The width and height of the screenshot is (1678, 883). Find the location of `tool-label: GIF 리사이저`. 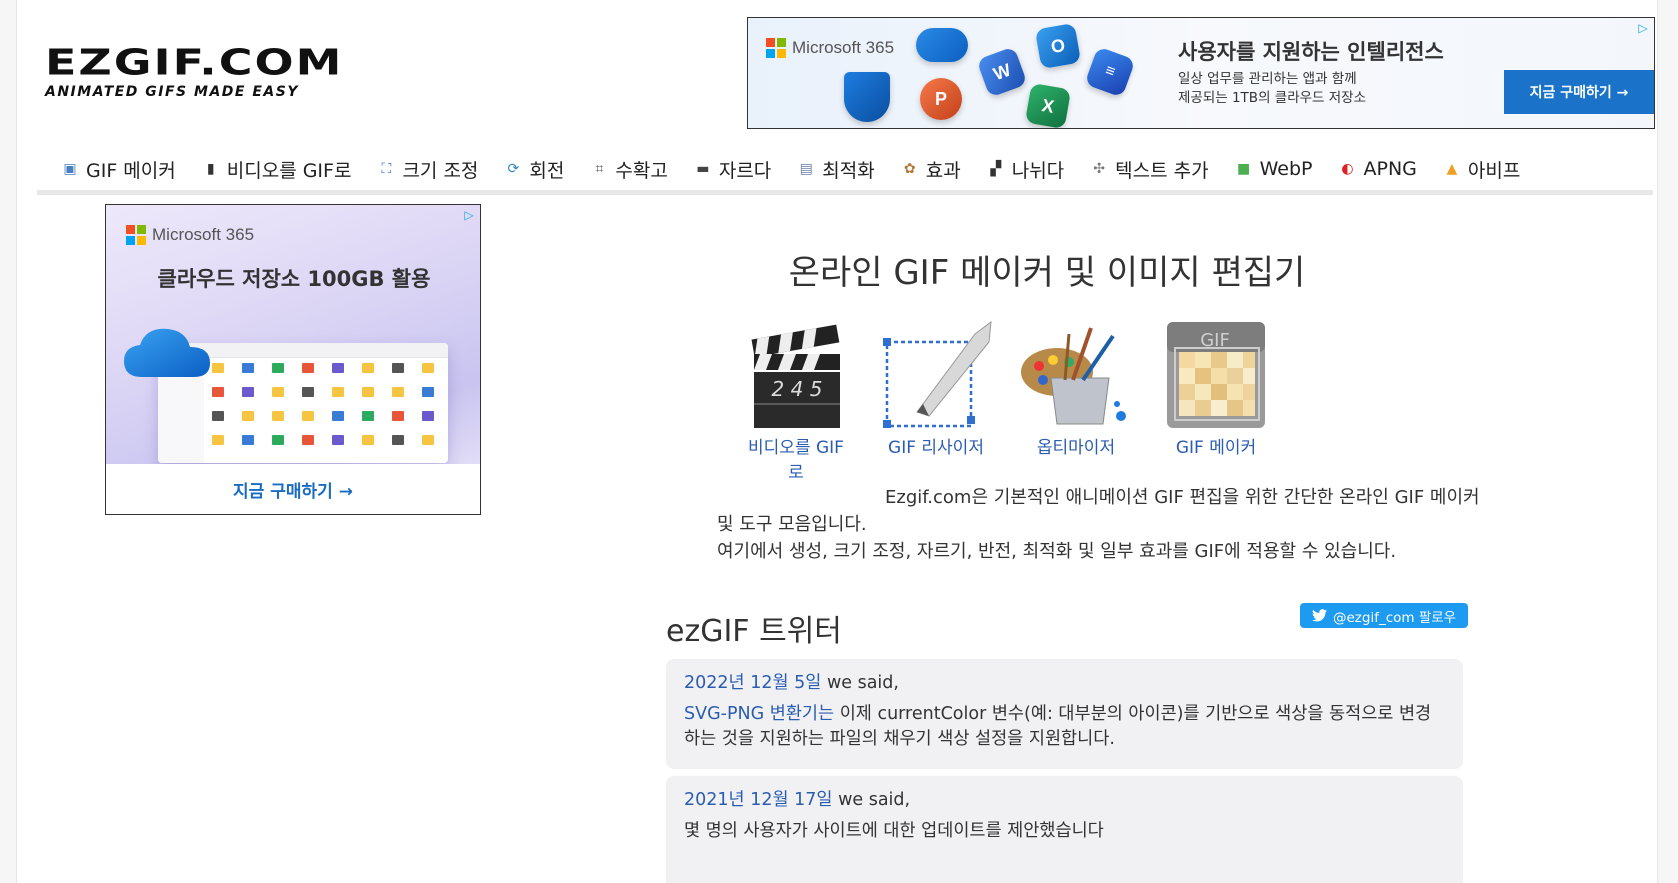

tool-label: GIF 리사이저 is located at coordinates (936, 448).